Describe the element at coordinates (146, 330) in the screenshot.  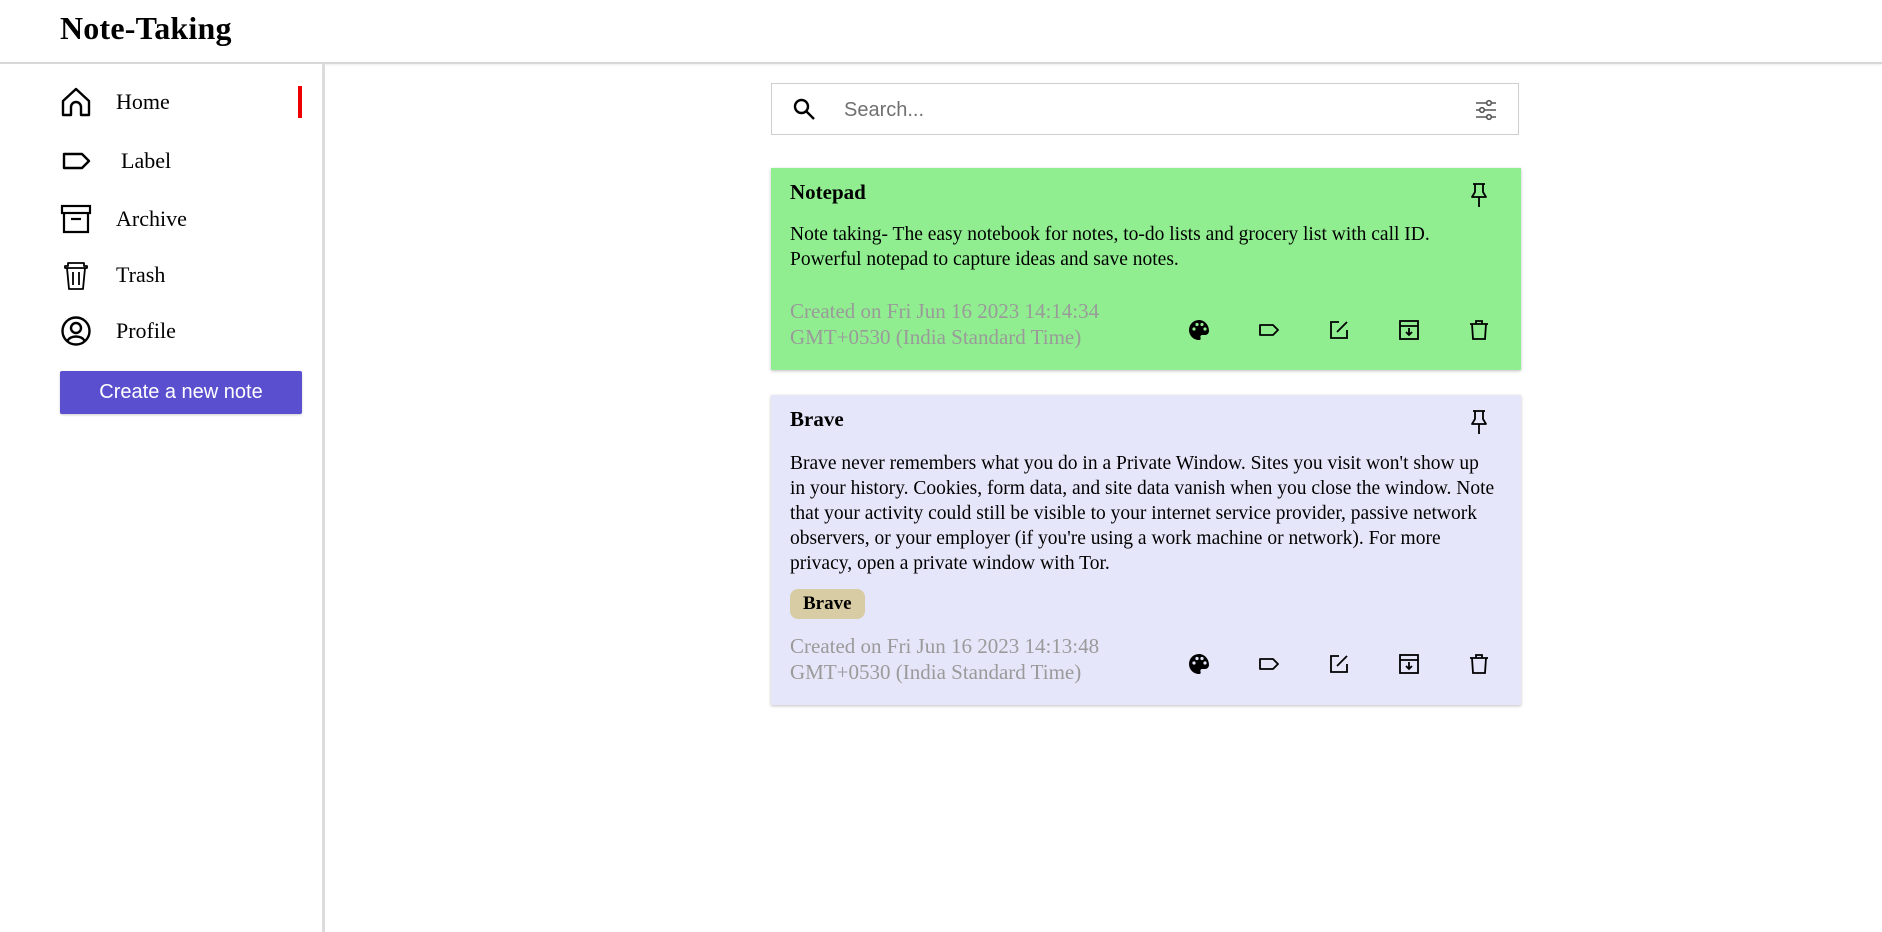
I see `sidebar-item-label: Profile` at that location.